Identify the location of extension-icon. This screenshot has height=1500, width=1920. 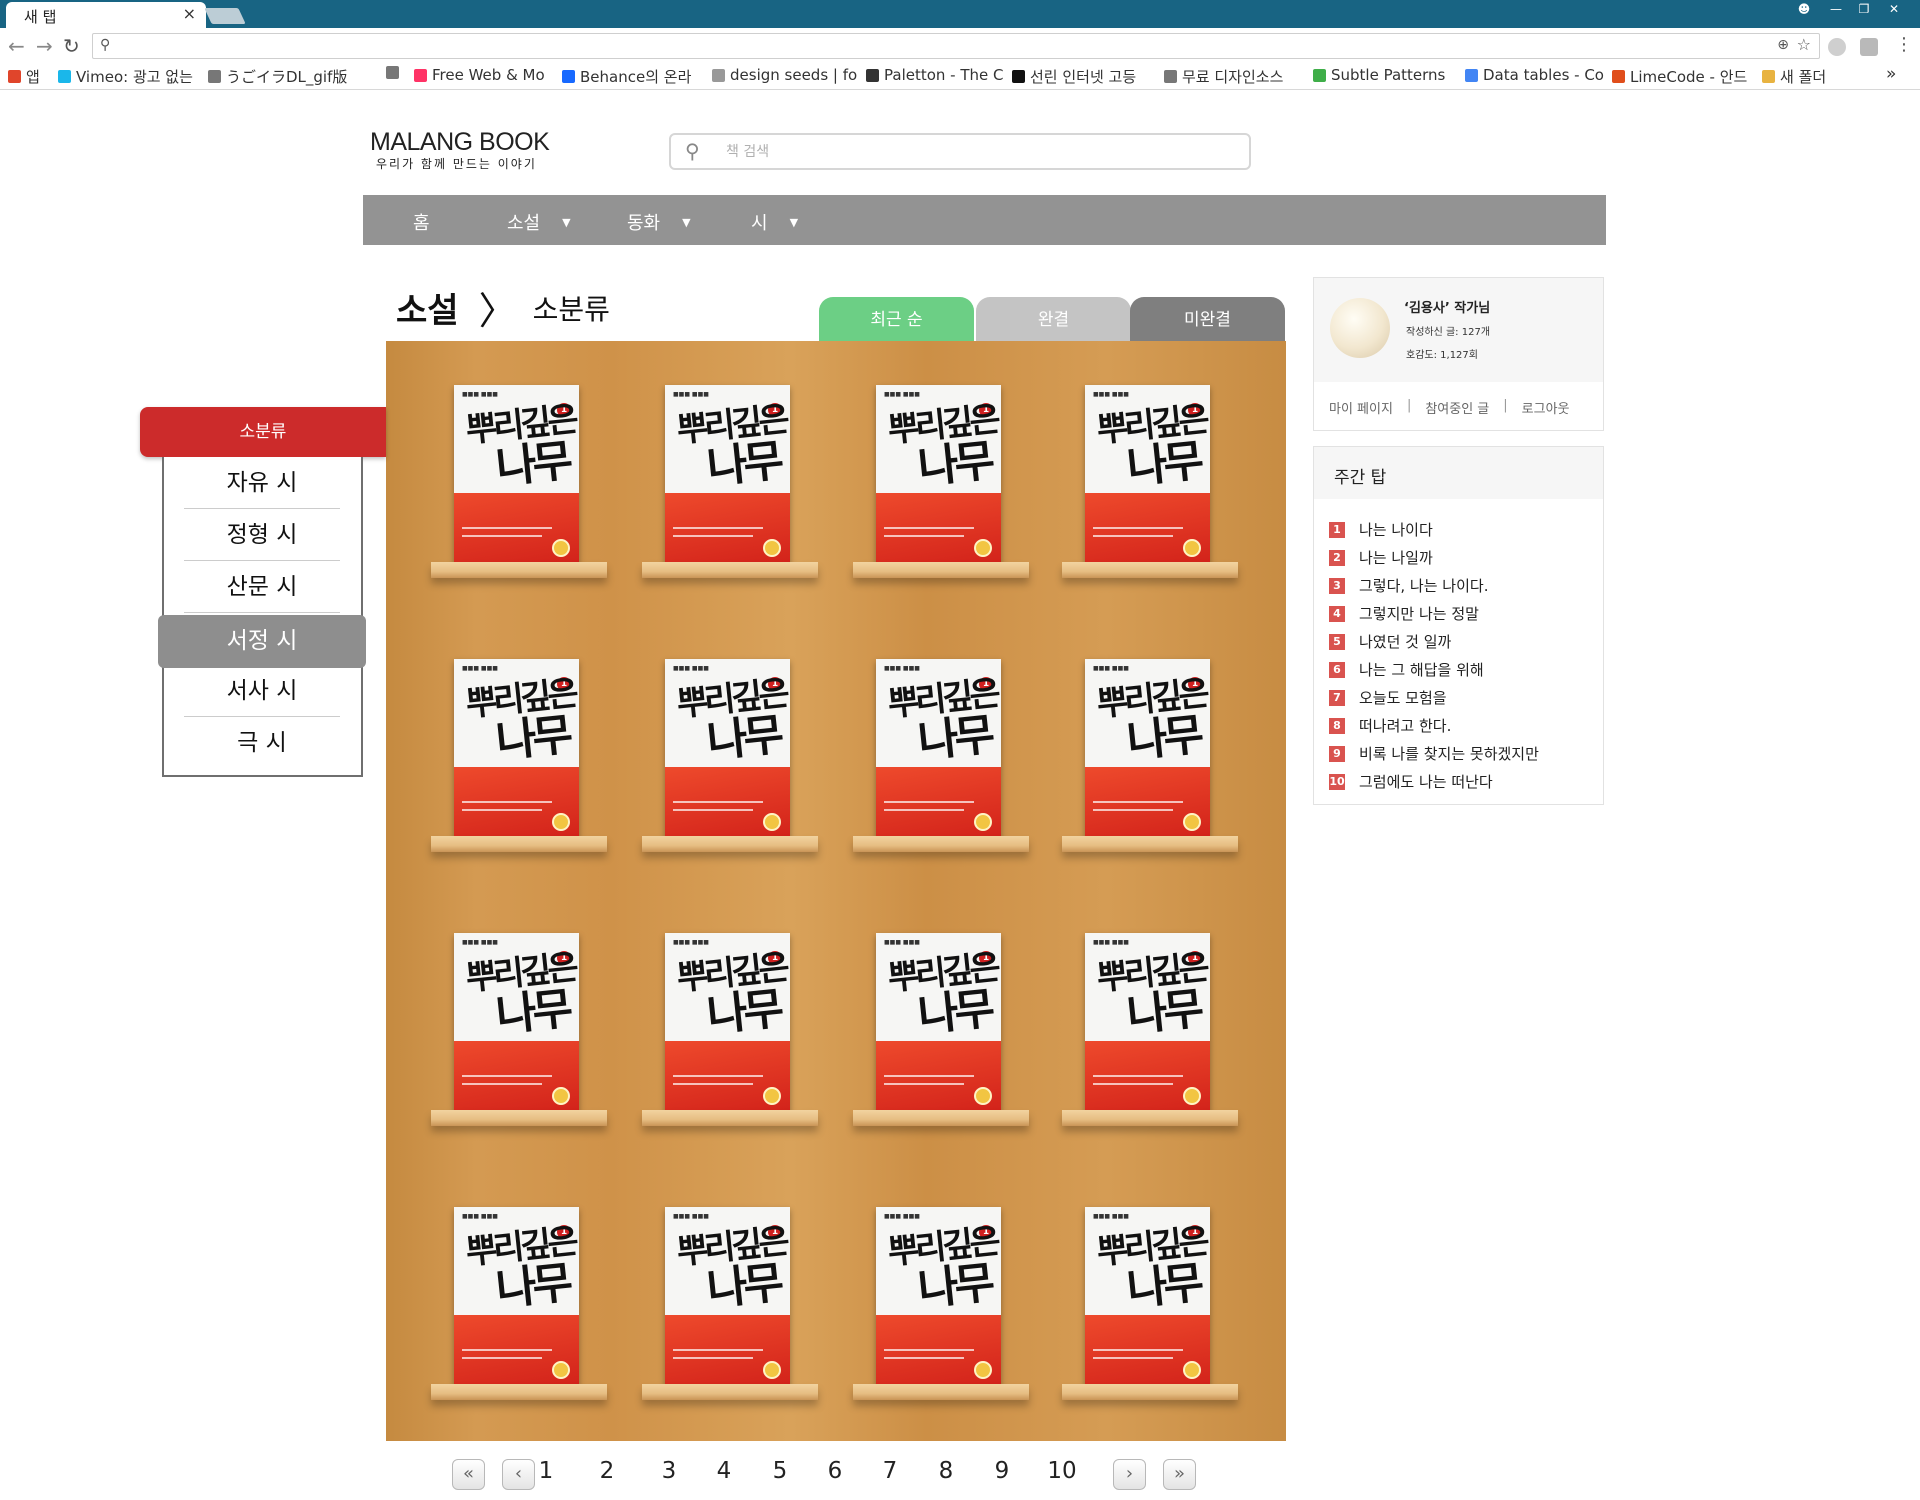
(1837, 47).